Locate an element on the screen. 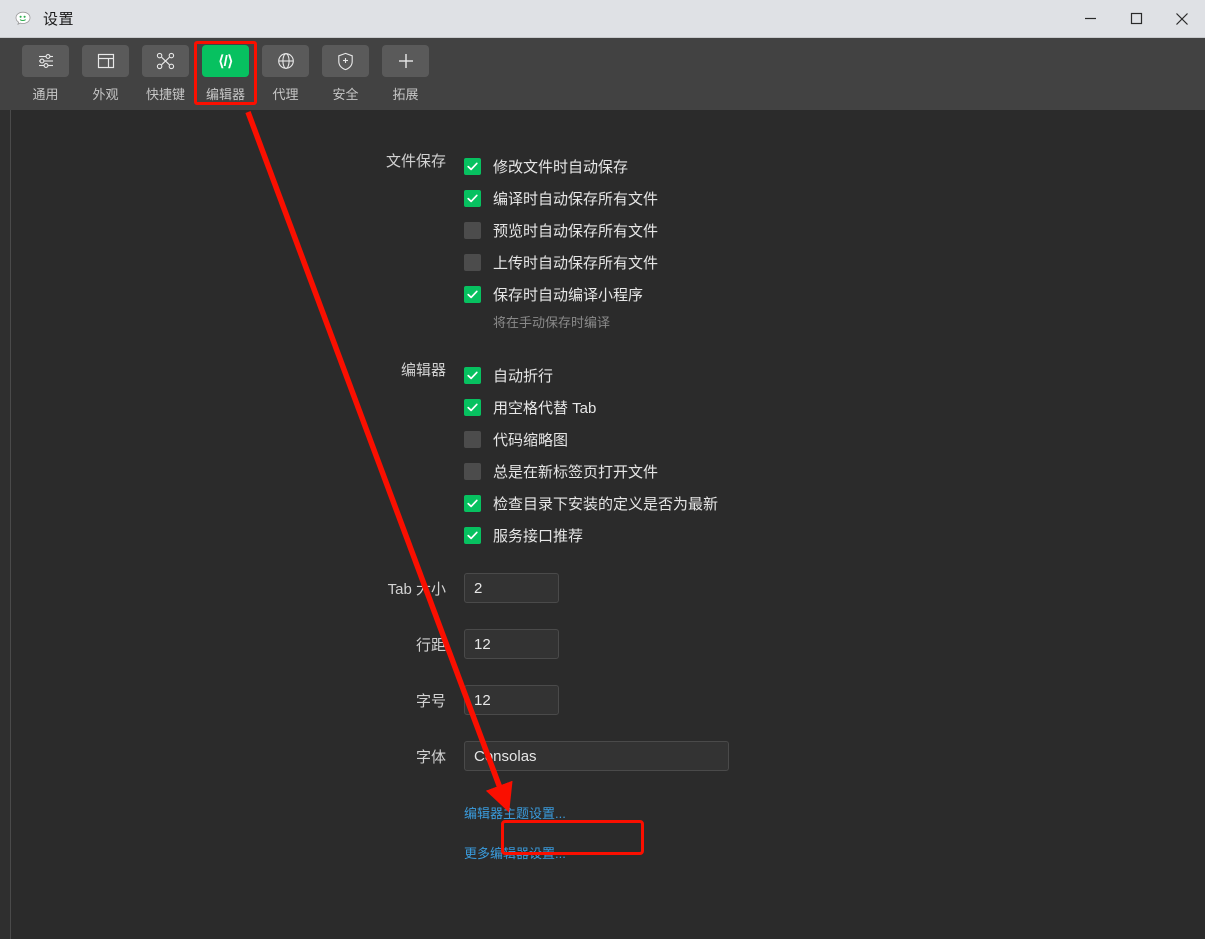  font-family-input is located at coordinates (596, 756).